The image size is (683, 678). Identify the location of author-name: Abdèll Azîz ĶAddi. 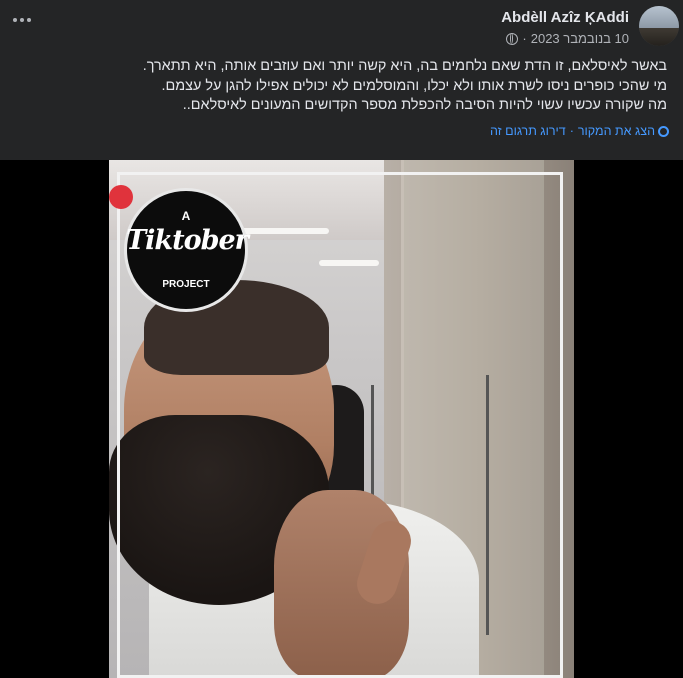
(565, 17).